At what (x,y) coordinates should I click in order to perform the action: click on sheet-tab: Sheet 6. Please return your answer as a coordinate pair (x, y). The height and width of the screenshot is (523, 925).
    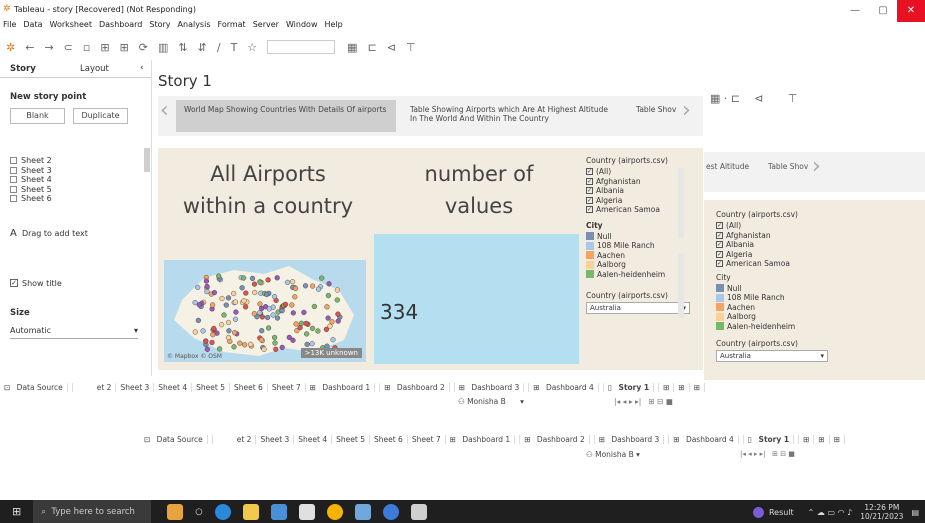
    Looking at the image, I should click on (249, 387).